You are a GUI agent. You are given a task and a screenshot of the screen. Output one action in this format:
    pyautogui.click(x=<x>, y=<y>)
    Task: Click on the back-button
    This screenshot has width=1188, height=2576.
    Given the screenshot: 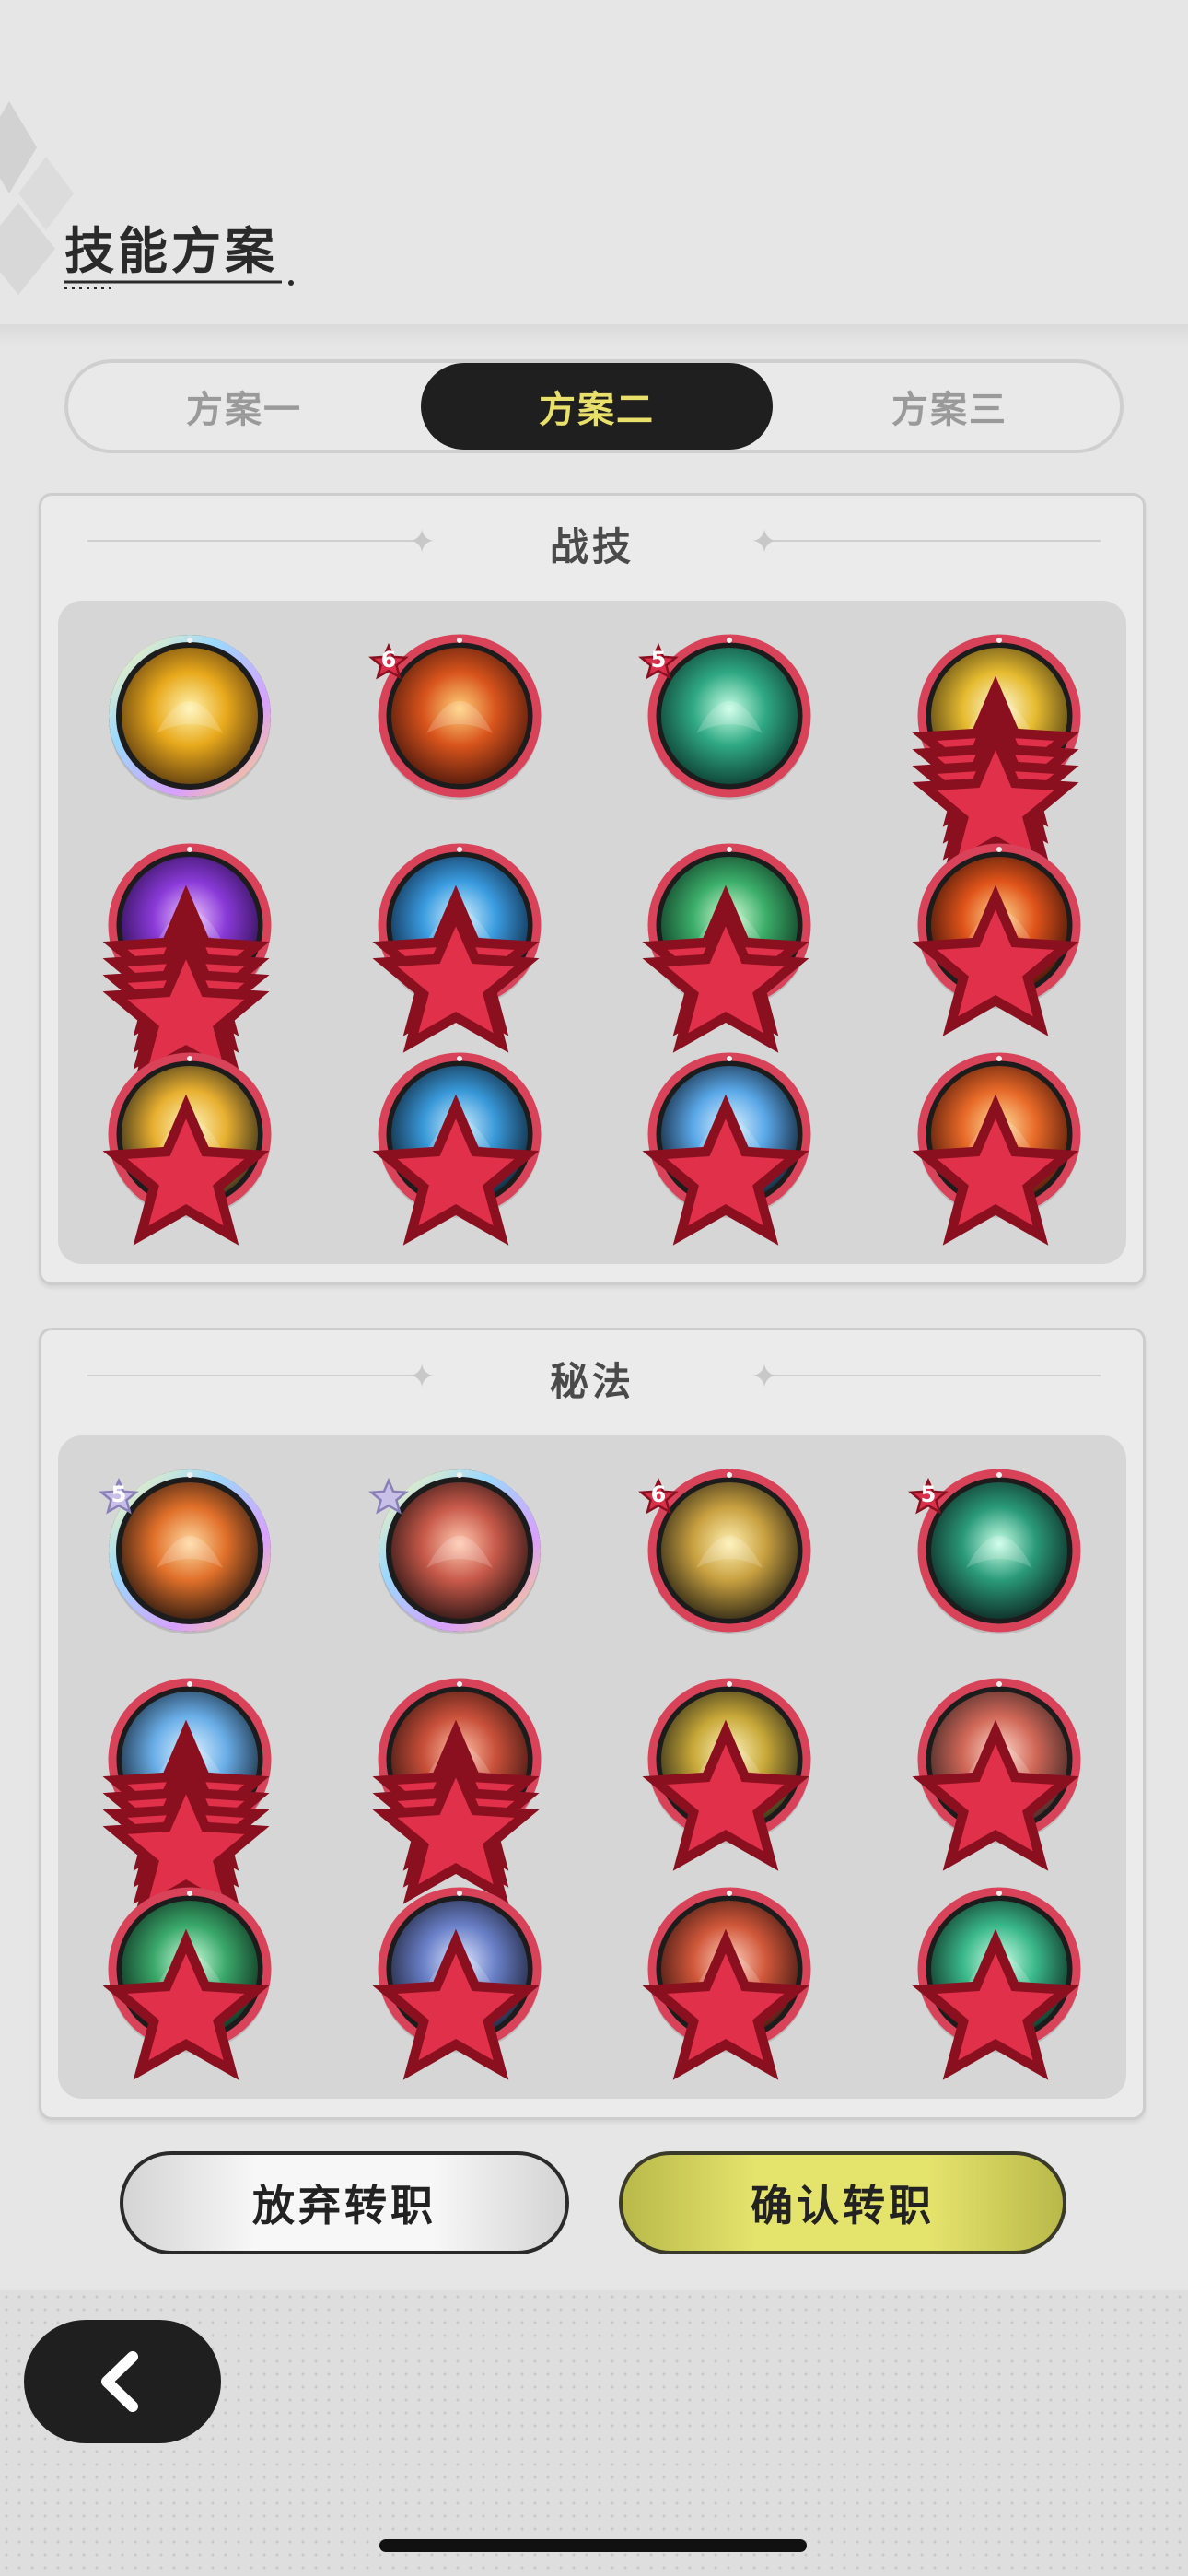 What is the action you would take?
    pyautogui.click(x=122, y=2381)
    